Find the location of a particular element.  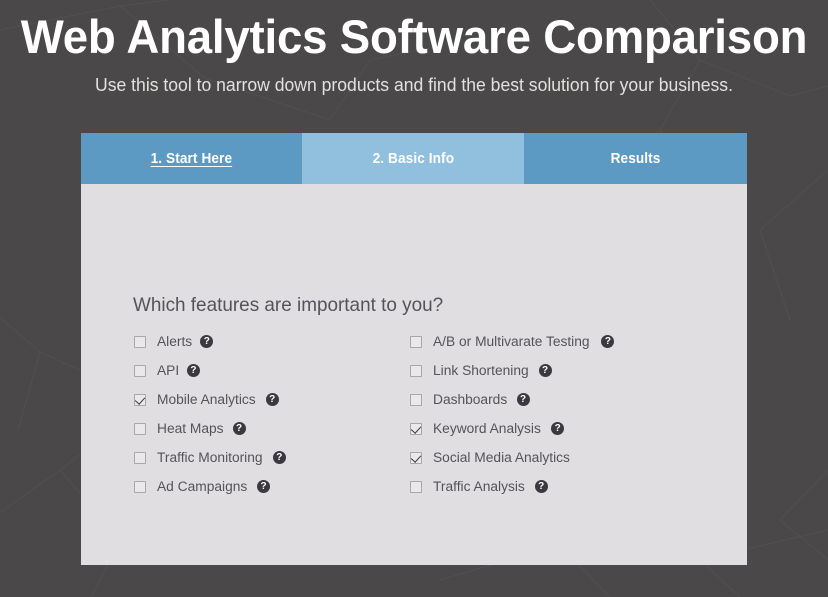

feature-row: Social Media Analytics is located at coordinates (550, 457).